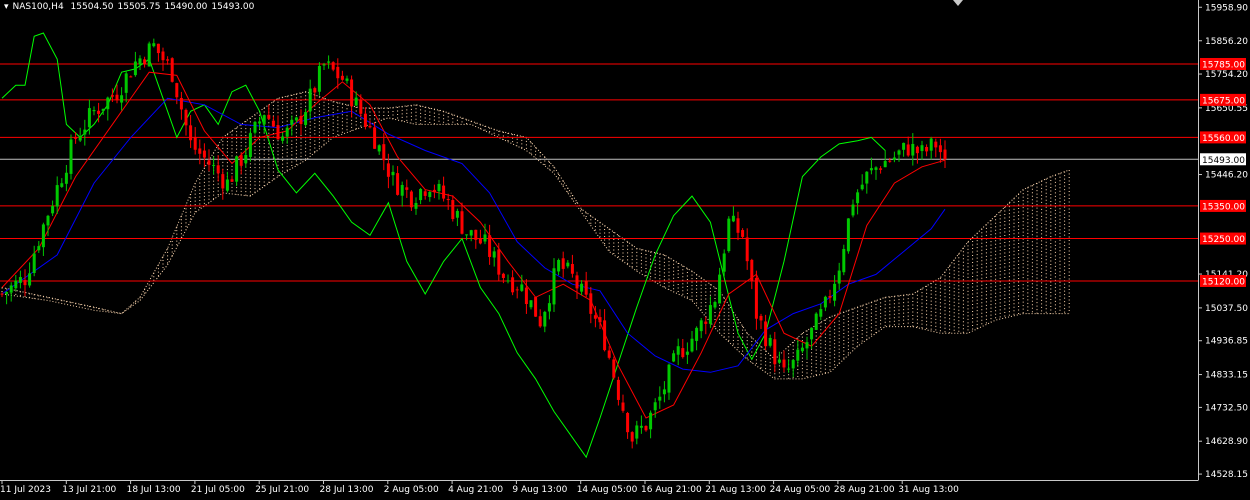 This screenshot has height=500, width=1250. What do you see at coordinates (1226, 309) in the screenshot?
I see `y-tick-label: 15037.50` at bounding box center [1226, 309].